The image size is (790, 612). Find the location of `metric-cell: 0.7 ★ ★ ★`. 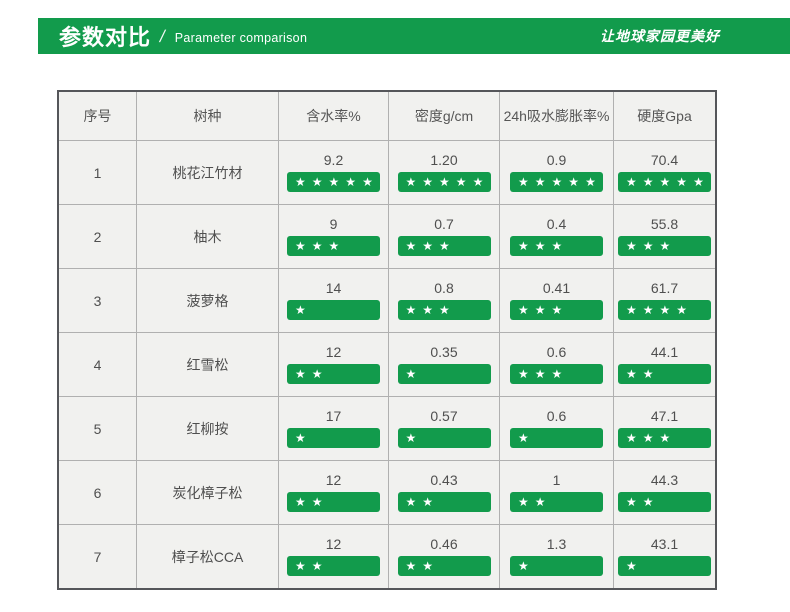

metric-cell: 0.7 ★ ★ ★ is located at coordinates (444, 236).